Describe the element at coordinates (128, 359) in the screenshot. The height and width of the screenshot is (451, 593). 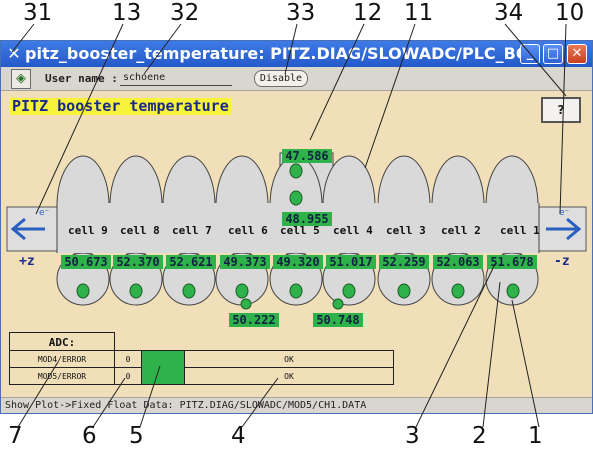
I see `adc-value-mod4: 0` at that location.